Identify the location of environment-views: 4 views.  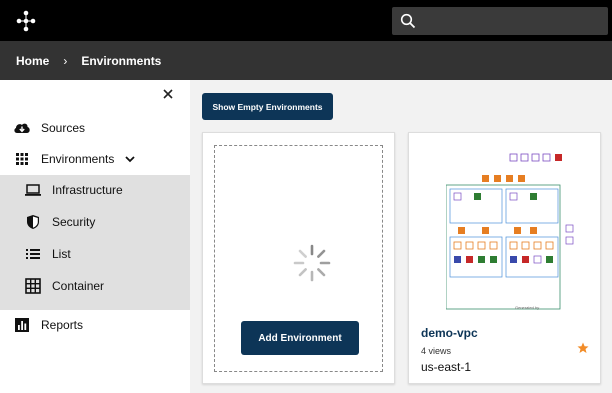
(436, 351).